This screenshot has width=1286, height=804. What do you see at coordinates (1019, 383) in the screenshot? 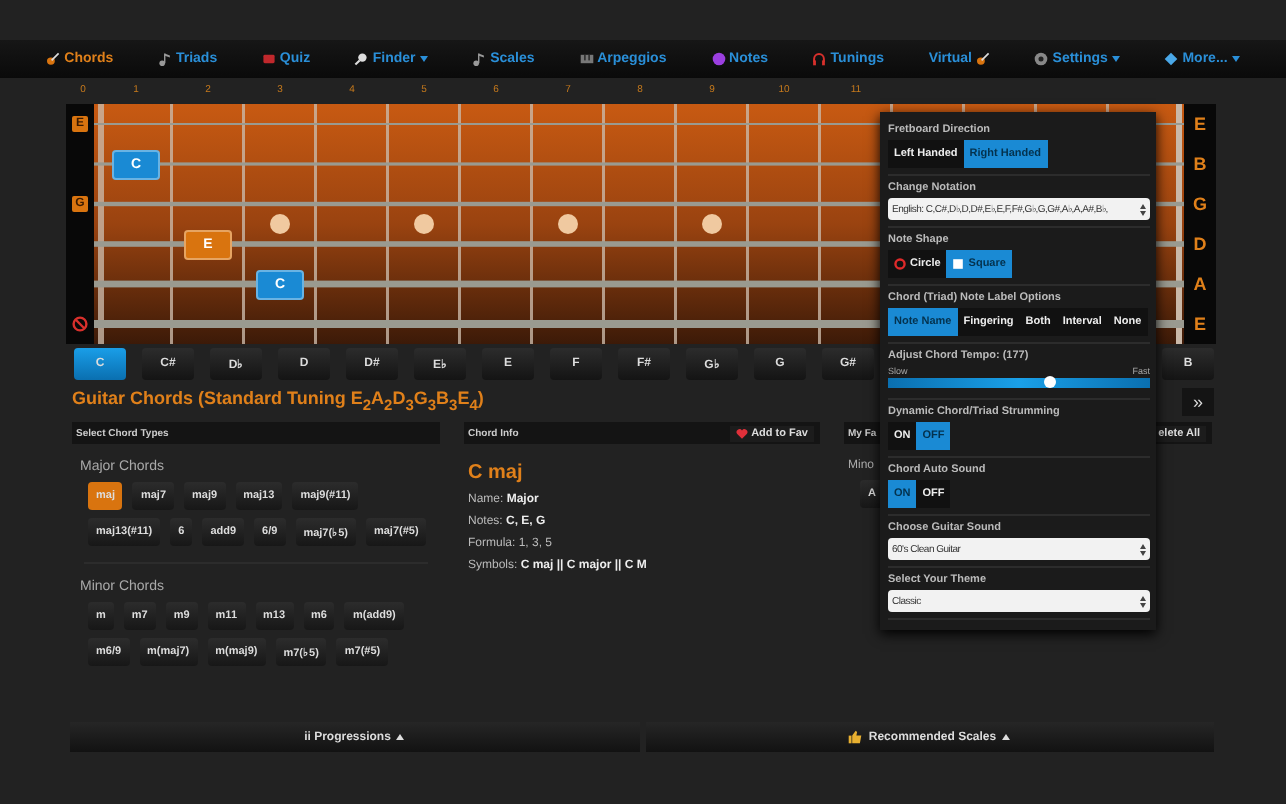
I see `tempo-slider` at bounding box center [1019, 383].